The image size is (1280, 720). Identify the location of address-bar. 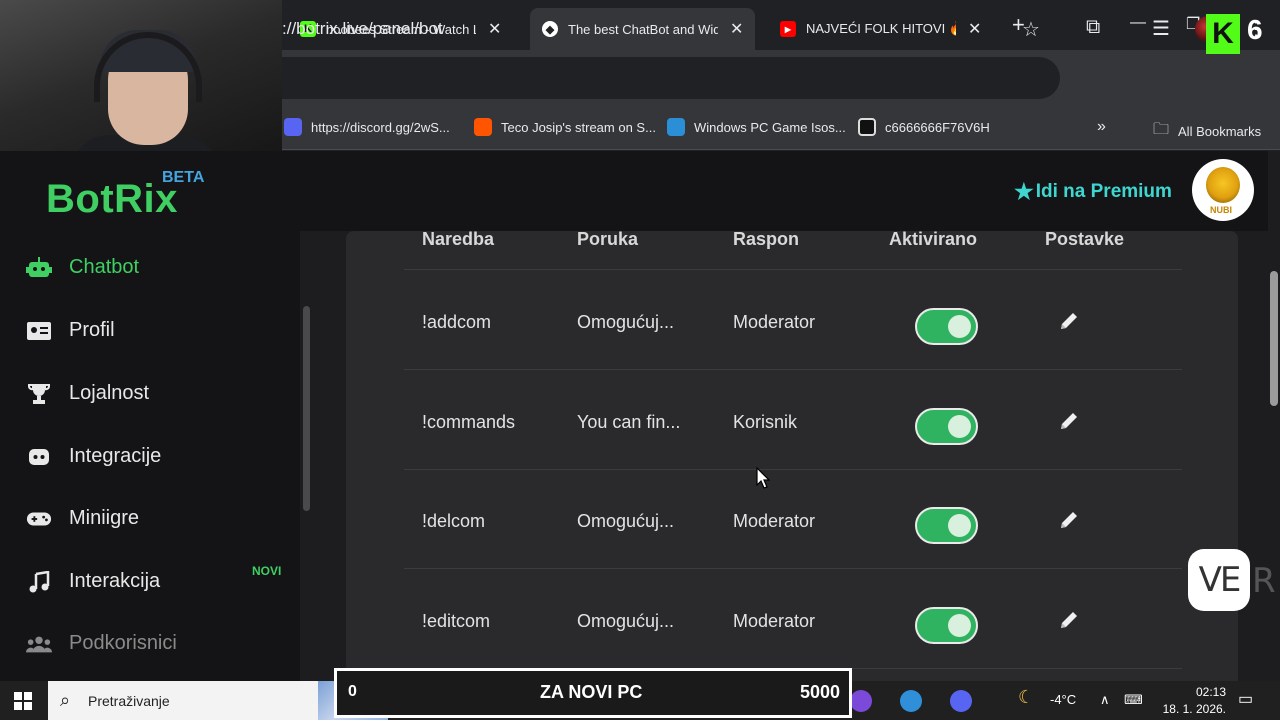
(650, 78).